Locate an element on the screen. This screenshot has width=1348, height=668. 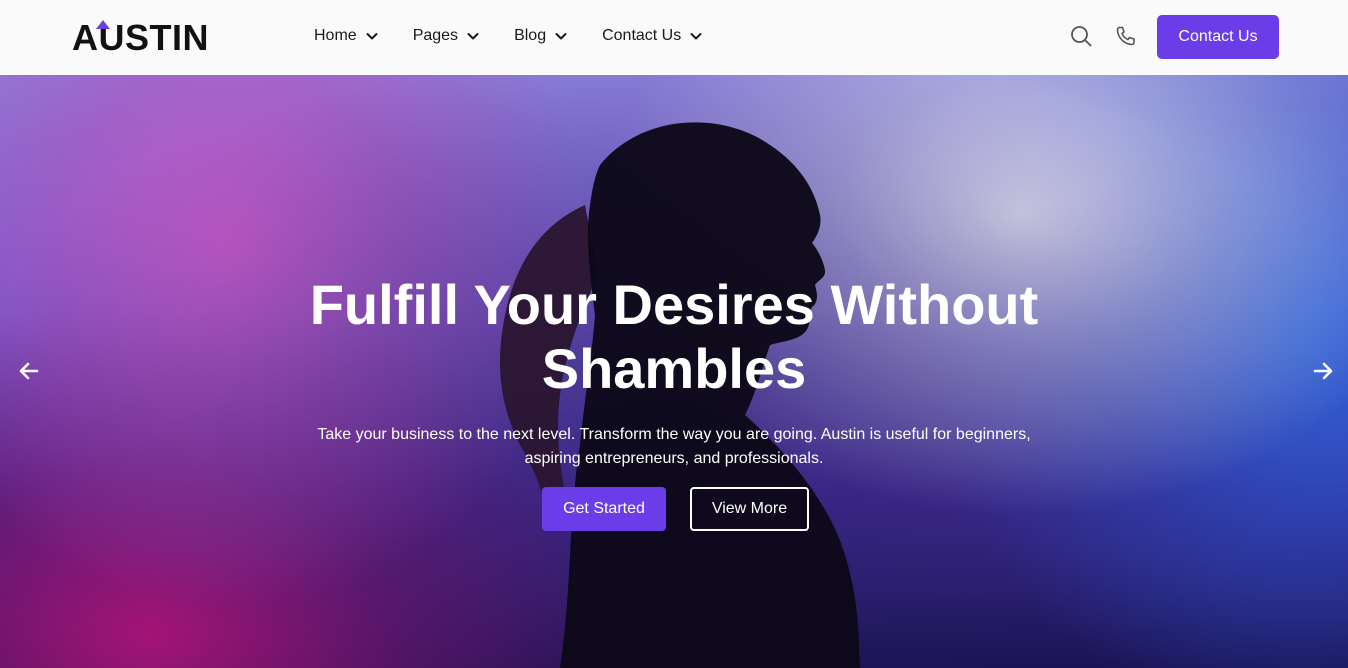
logo: AUSTIN is located at coordinates (140, 38).